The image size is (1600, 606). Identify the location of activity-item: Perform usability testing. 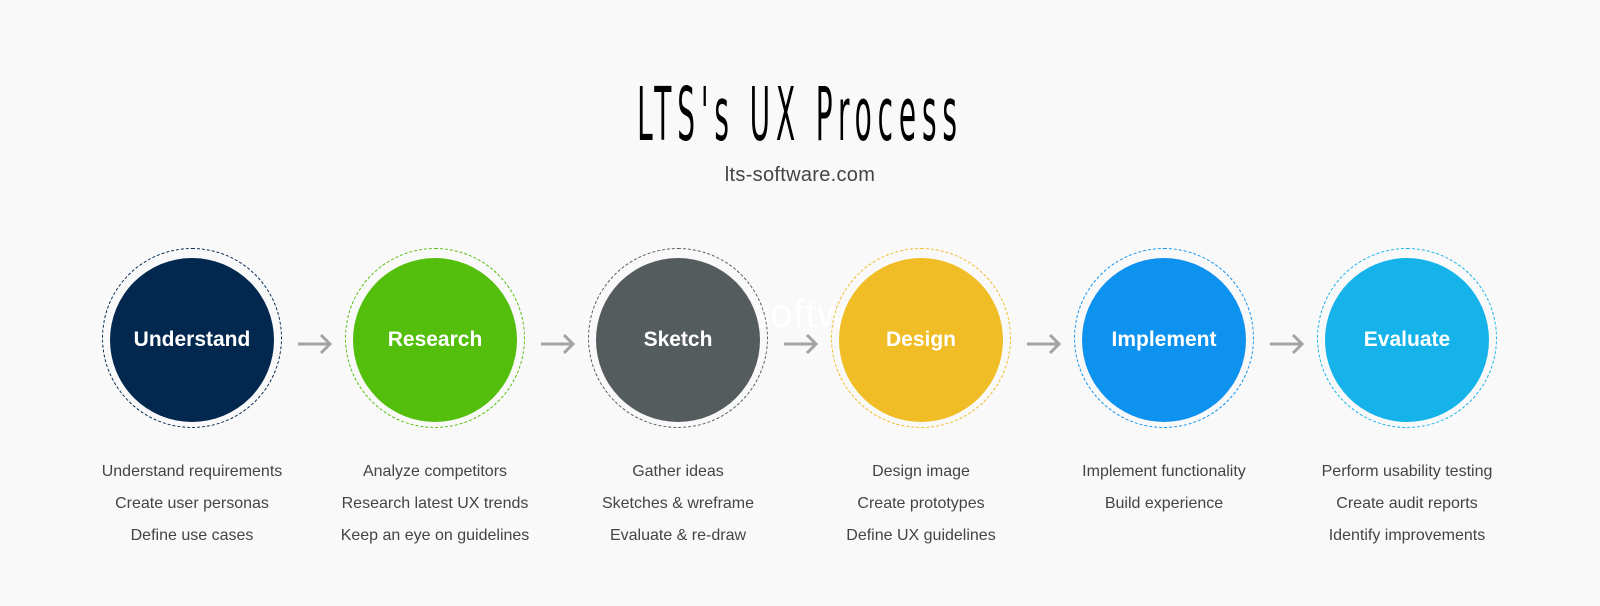
(1407, 471).